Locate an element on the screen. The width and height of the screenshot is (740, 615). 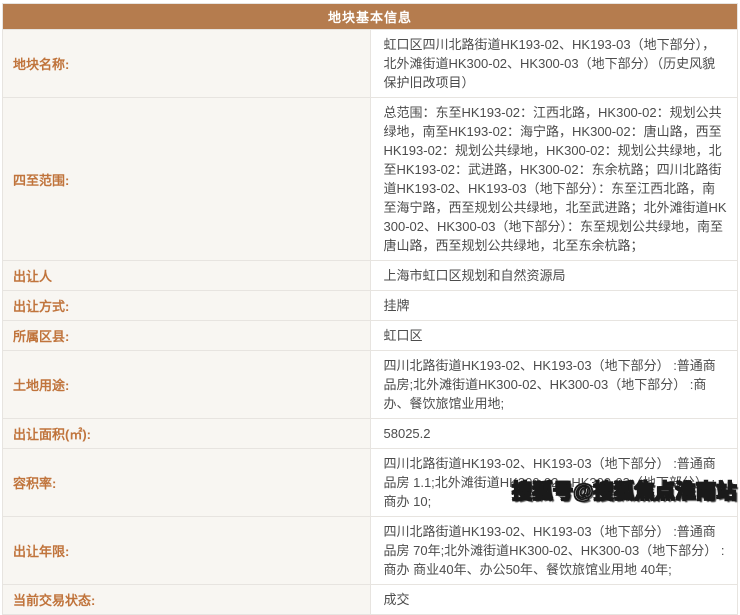
table-row: 出让人 上海市虹口区规划和自然资源局 is located at coordinates (370, 275).